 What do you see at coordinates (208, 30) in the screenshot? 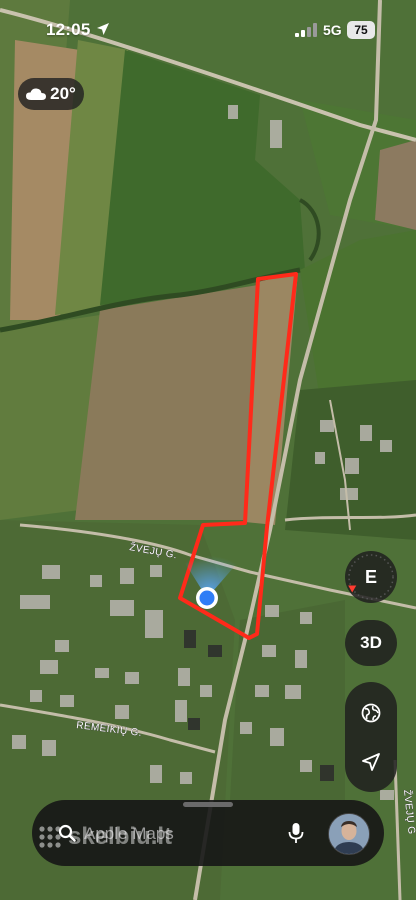
I see `status-bar: 12:05 5G 75` at bounding box center [208, 30].